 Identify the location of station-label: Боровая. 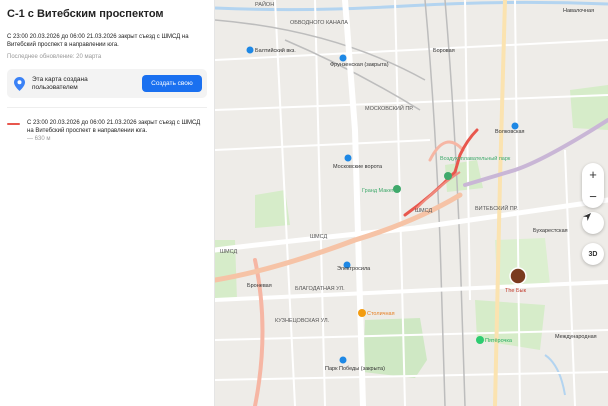
(444, 51).